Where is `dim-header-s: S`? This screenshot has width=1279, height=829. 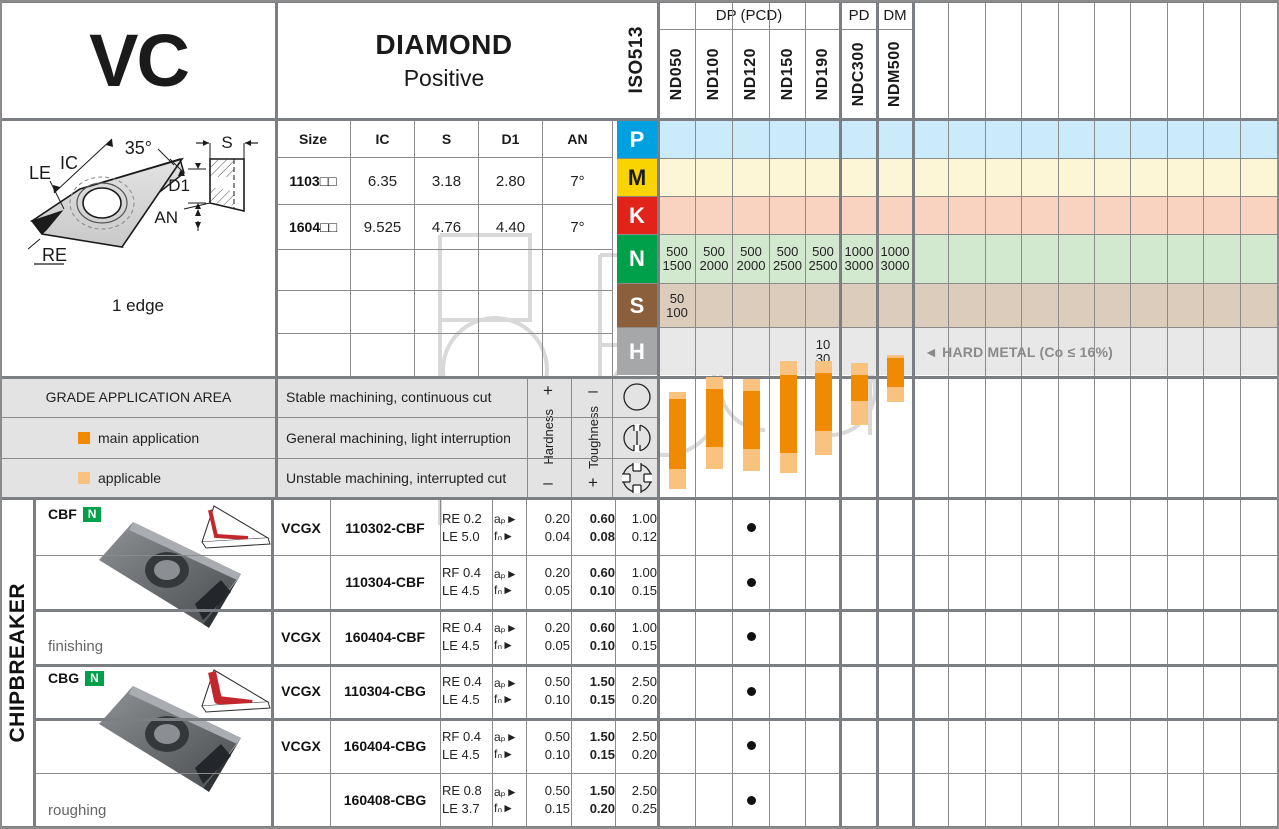 dim-header-s: S is located at coordinates (446, 139).